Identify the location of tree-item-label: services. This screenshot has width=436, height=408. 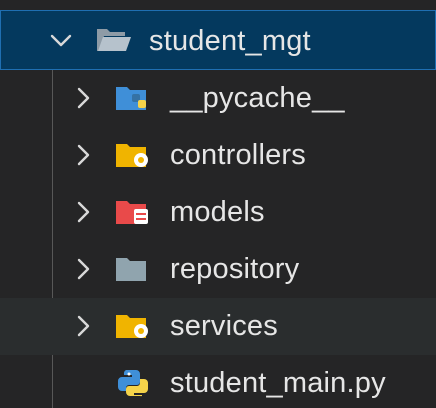
(224, 326).